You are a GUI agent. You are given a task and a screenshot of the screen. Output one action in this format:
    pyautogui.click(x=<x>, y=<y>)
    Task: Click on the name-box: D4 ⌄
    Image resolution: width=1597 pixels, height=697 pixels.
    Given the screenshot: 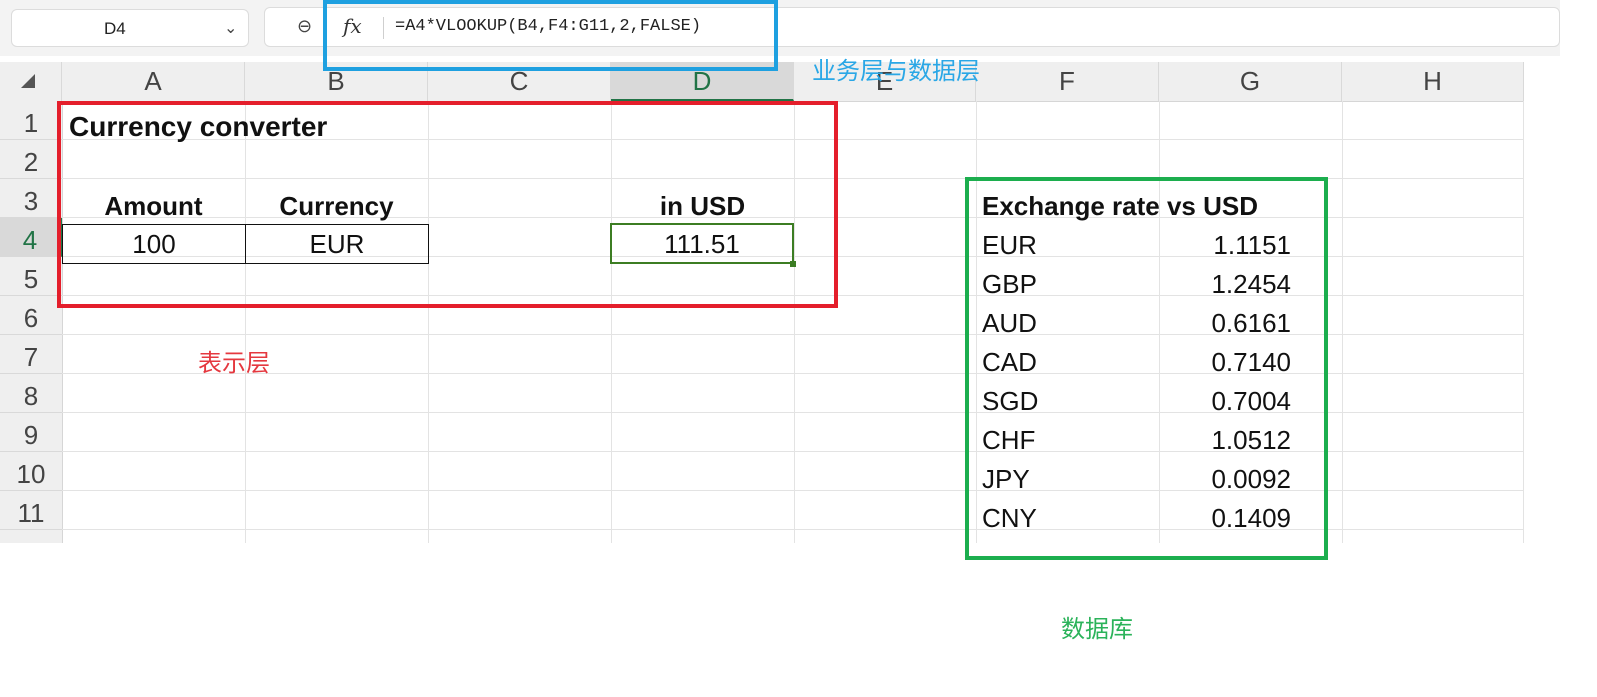 What is the action you would take?
    pyautogui.click(x=130, y=28)
    